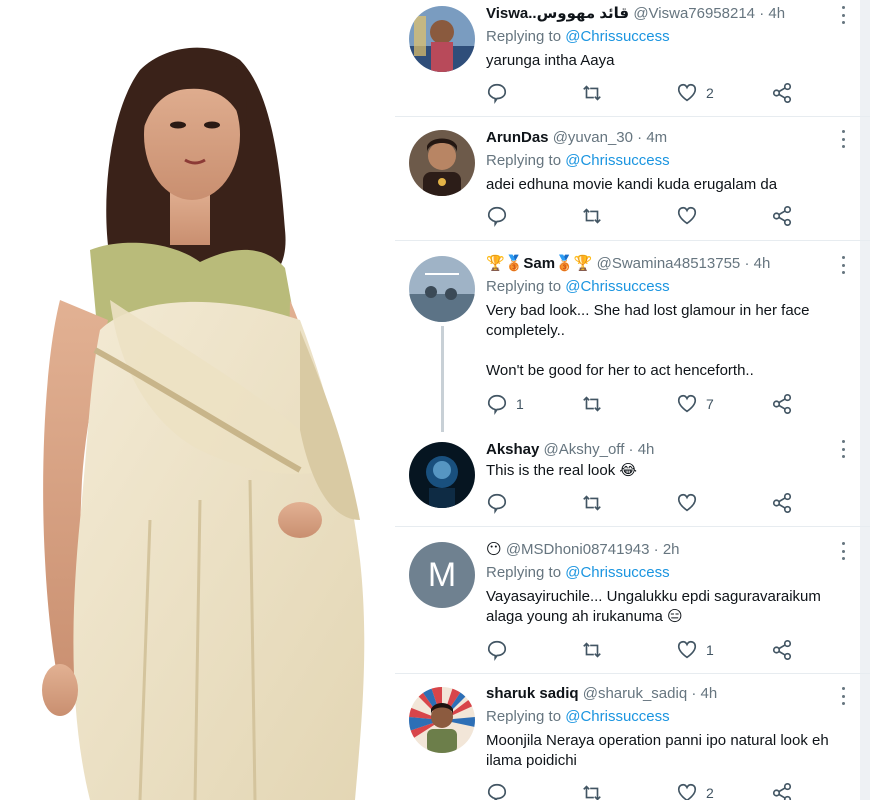 This screenshot has height=800, width=880. Describe the element at coordinates (593, 137) in the screenshot. I see `author-handle: @yuvan_30` at that location.